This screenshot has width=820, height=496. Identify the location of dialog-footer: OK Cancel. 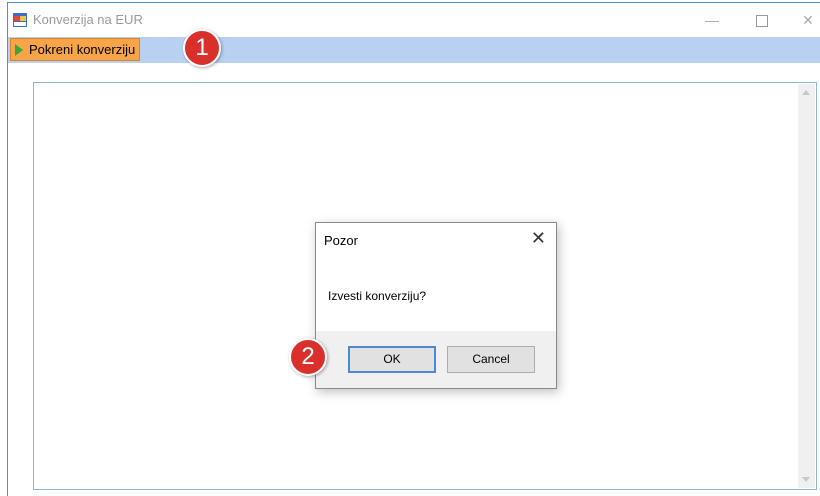
(436, 359).